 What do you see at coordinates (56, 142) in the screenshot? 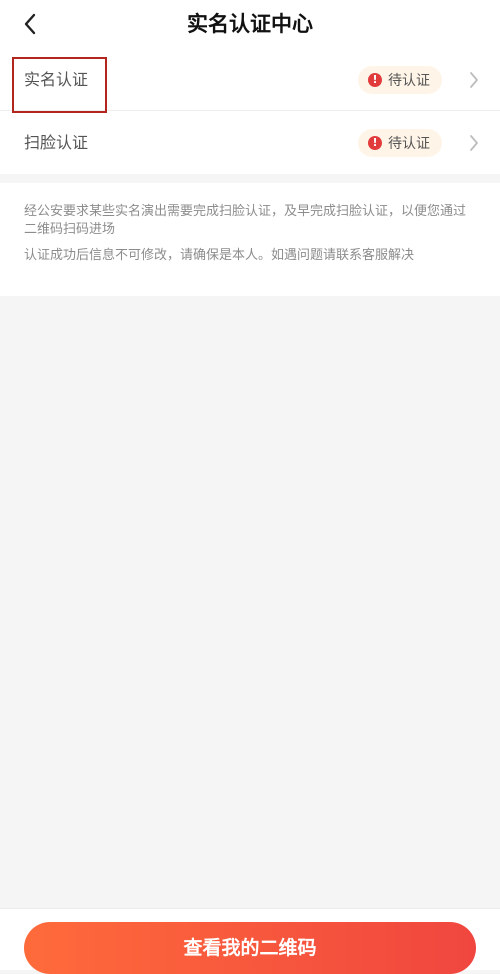
I see `list-item-label: 扫脸认证` at bounding box center [56, 142].